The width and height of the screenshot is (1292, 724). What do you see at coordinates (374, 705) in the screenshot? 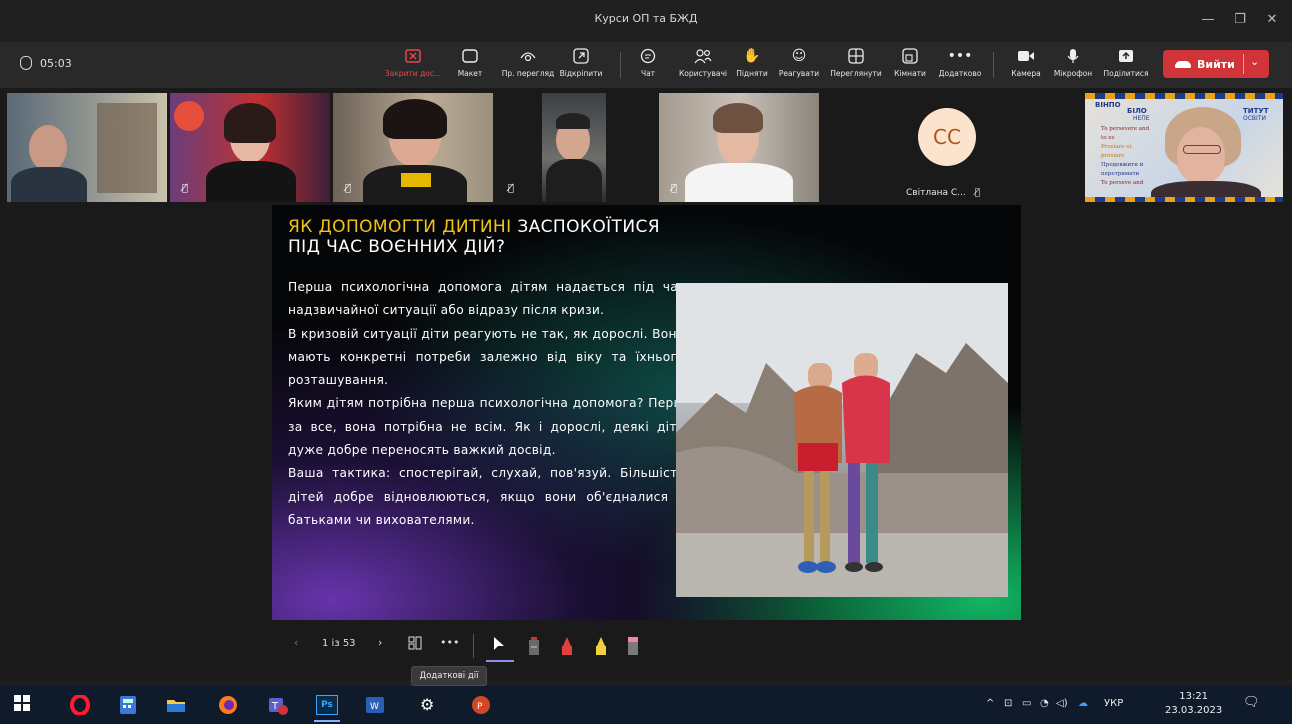
I see `word-icon: W` at bounding box center [374, 705].